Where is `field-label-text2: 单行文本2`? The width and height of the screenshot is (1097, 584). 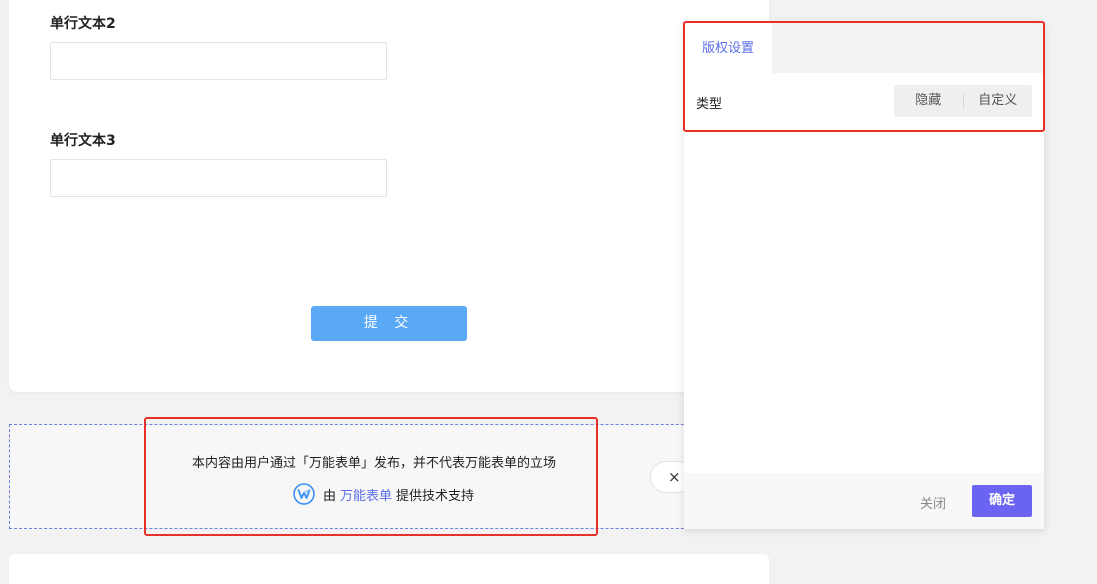
field-label-text2: 单行文本2 is located at coordinates (83, 24).